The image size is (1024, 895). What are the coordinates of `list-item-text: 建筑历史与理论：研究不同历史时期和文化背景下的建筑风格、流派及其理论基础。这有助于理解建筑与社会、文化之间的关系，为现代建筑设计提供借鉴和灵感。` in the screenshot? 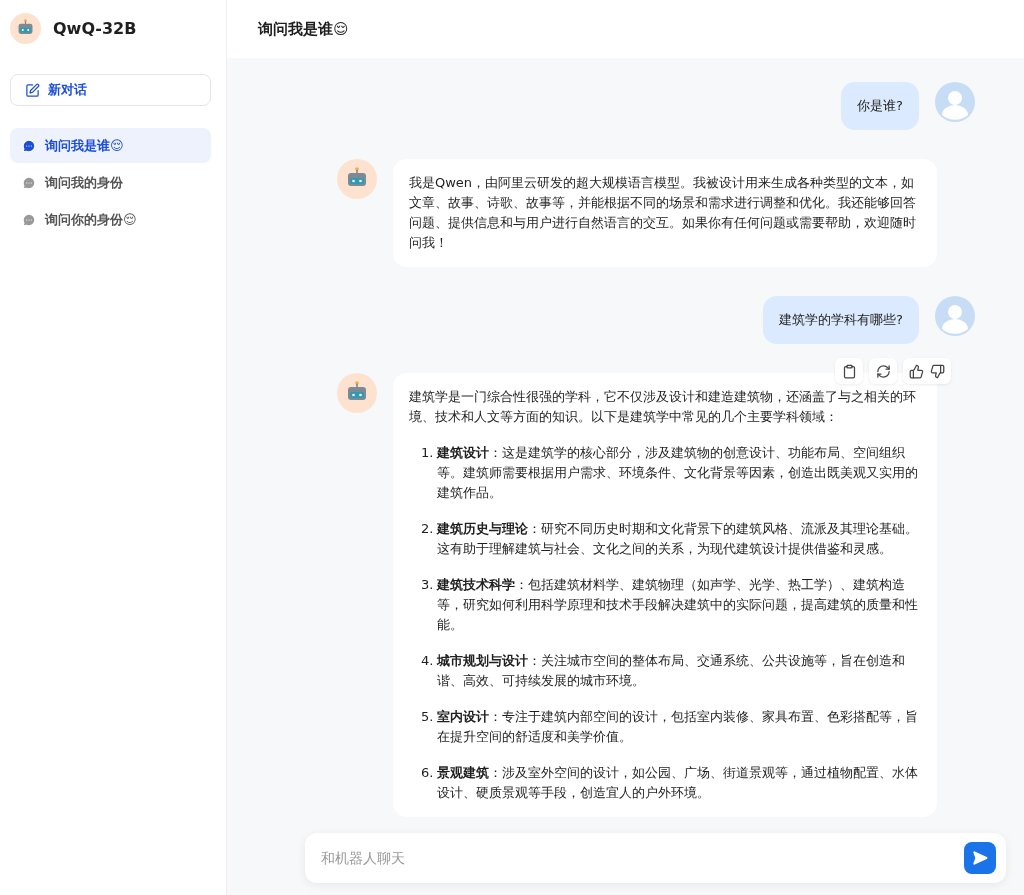 It's located at (678, 539).